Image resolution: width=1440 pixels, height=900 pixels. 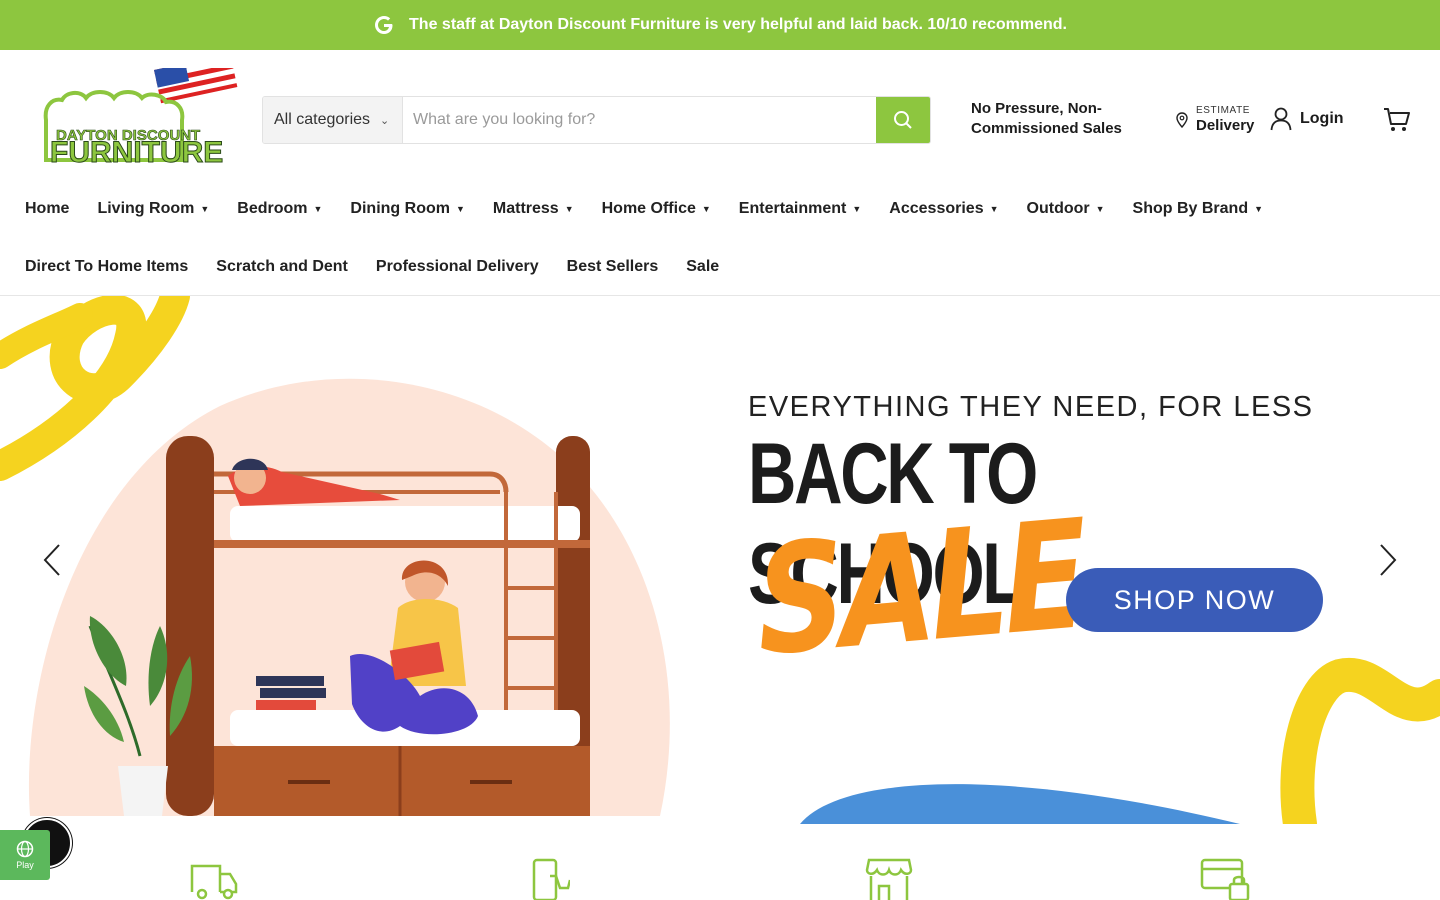 What do you see at coordinates (106, 267) in the screenshot?
I see `nav-item-direct-to-home: Direct To Home Items` at bounding box center [106, 267].